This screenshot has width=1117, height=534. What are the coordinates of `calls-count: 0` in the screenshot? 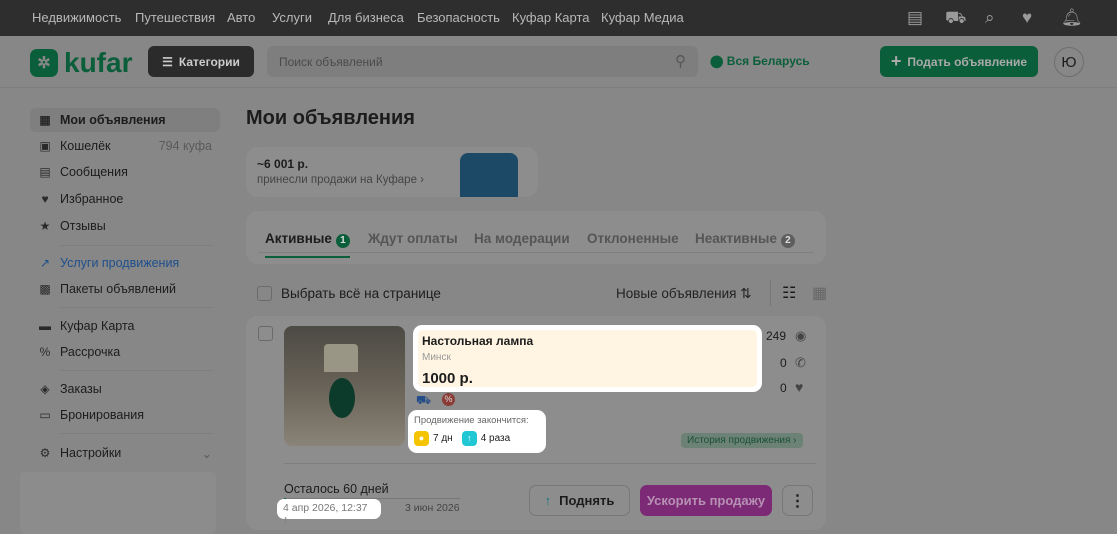 It's located at (783, 363).